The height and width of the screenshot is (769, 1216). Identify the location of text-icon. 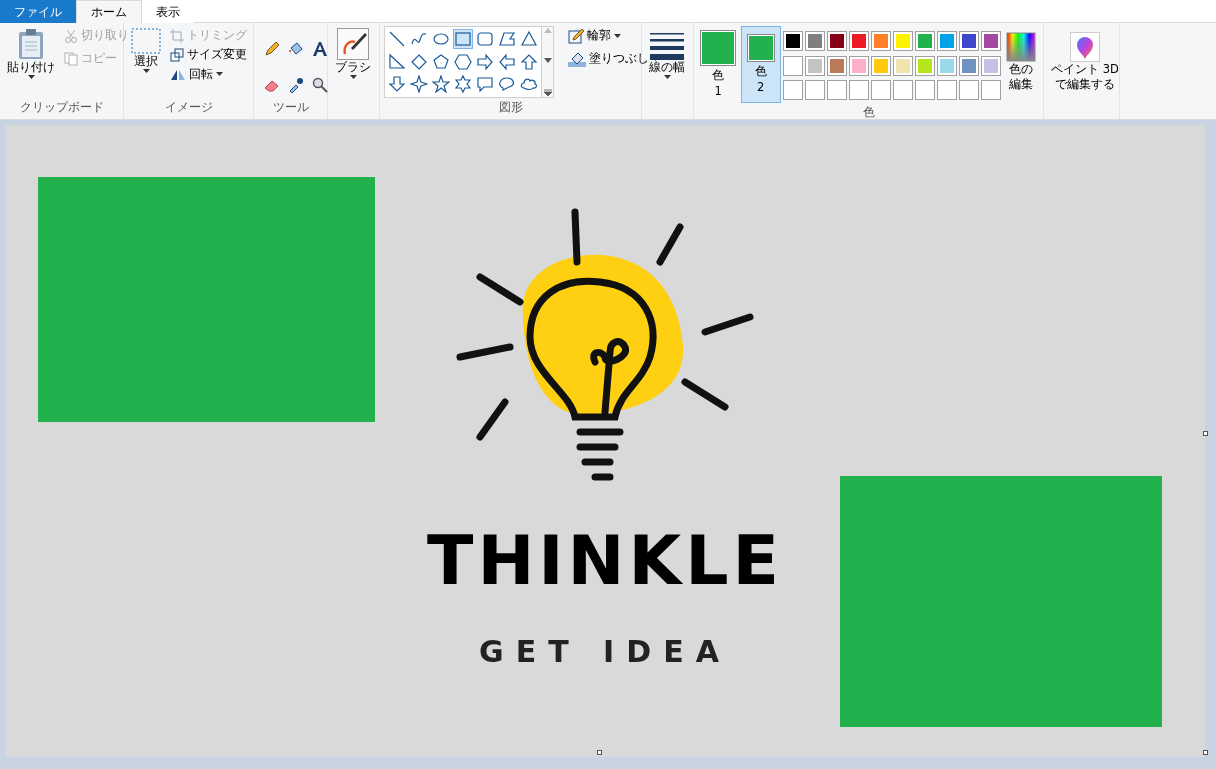
(320, 49).